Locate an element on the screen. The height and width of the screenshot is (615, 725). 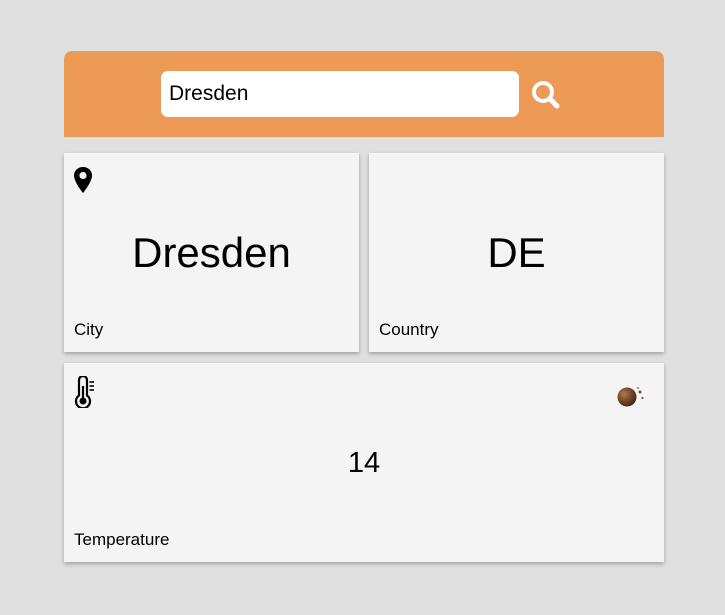
search-button is located at coordinates (546, 95).